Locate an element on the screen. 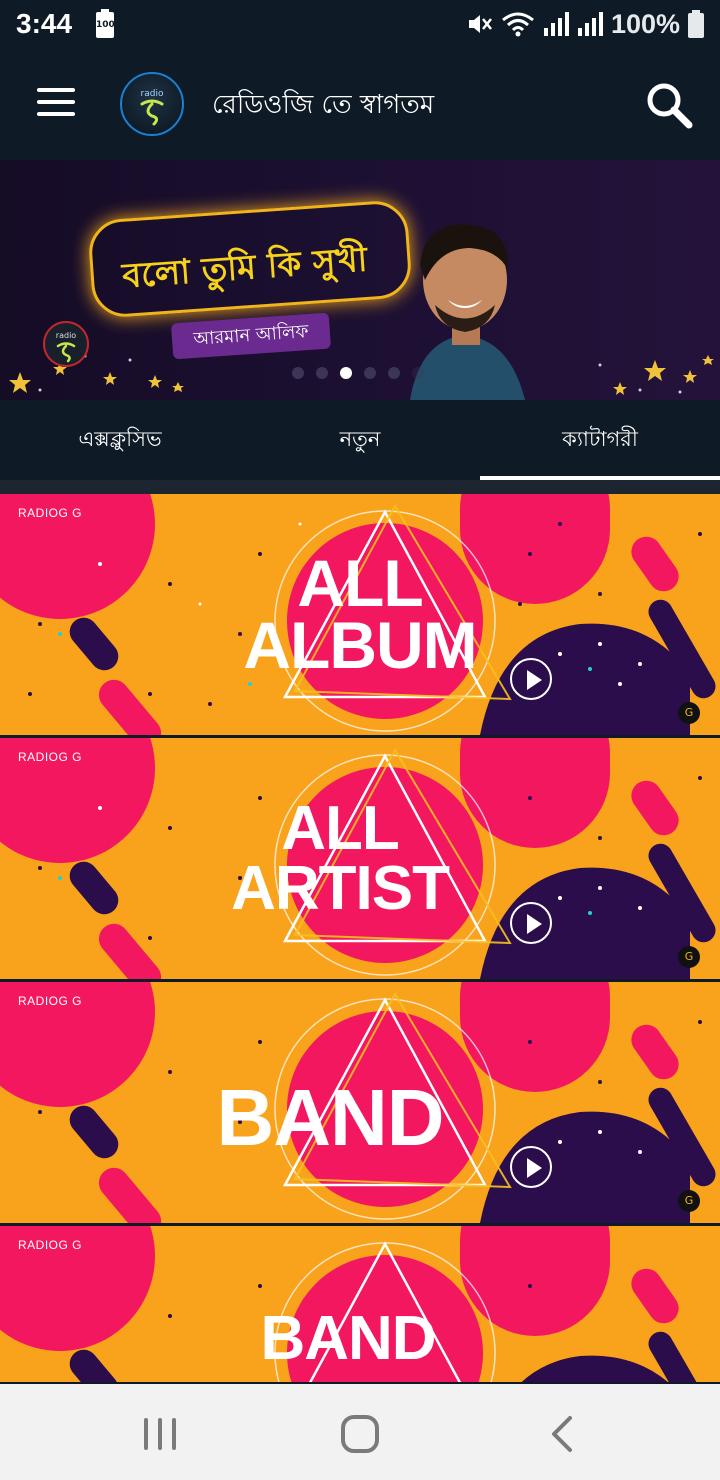 The width and height of the screenshot is (720, 1480). status-icons: 100% is located at coordinates (584, 24).